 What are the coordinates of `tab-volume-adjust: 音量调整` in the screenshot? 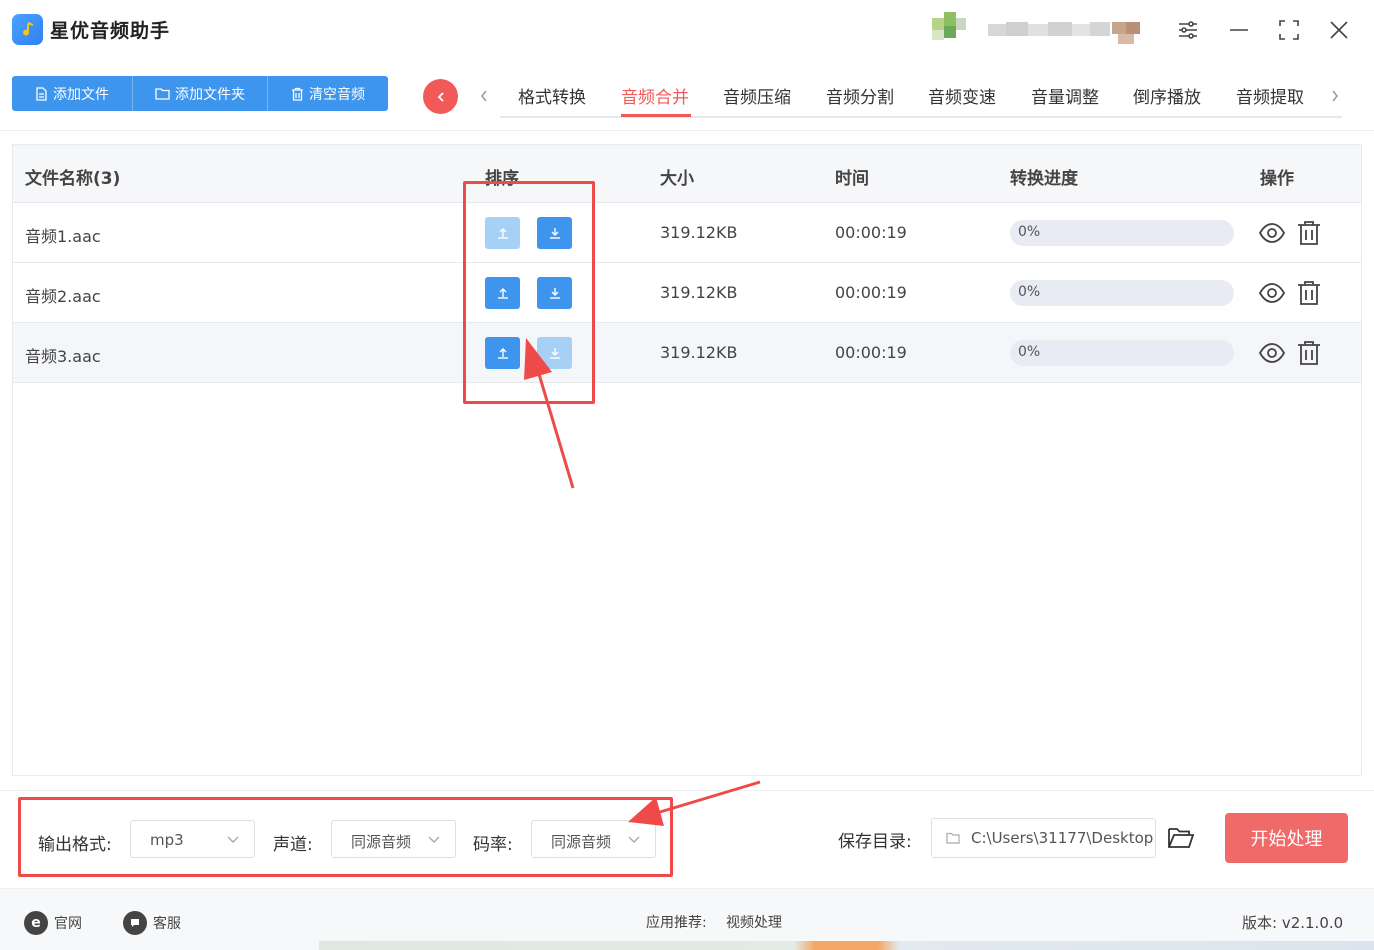 It's located at (1065, 95).